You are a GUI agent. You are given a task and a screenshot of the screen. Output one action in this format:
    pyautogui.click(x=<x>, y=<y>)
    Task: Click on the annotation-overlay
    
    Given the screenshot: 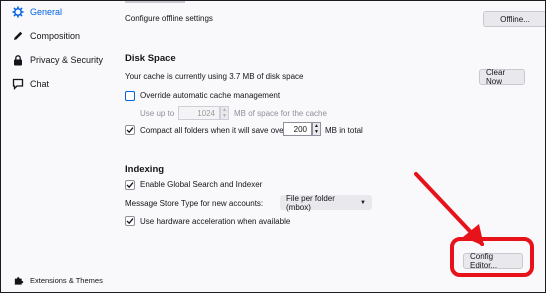 What is the action you would take?
    pyautogui.click(x=474, y=224)
    